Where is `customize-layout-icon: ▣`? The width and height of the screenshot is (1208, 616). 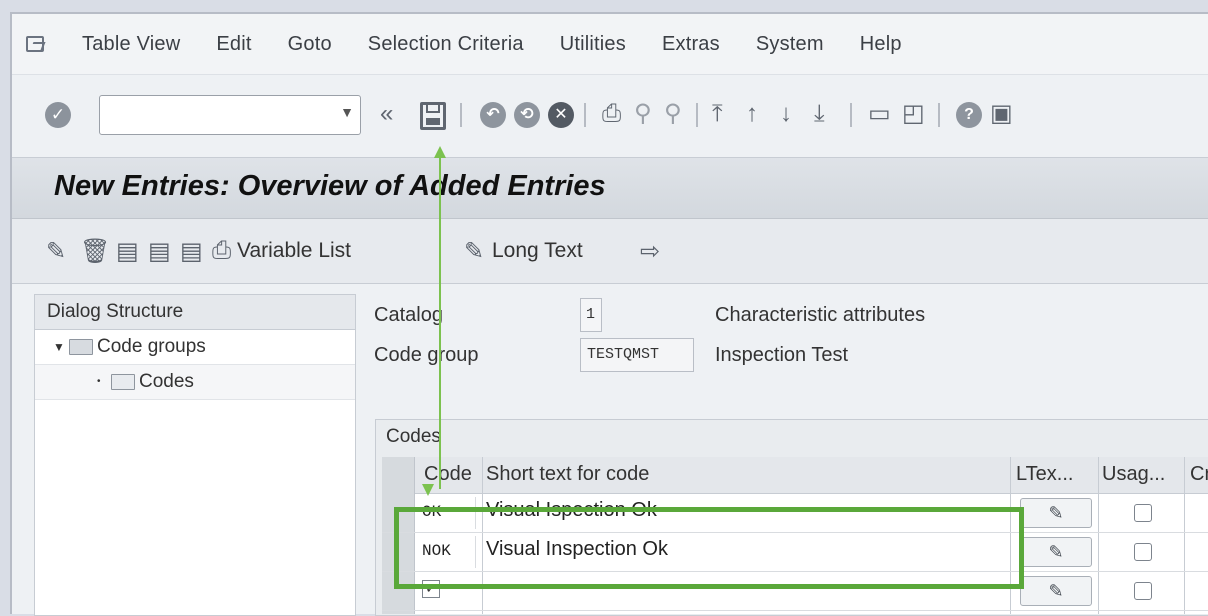 customize-layout-icon: ▣ is located at coordinates (1001, 114).